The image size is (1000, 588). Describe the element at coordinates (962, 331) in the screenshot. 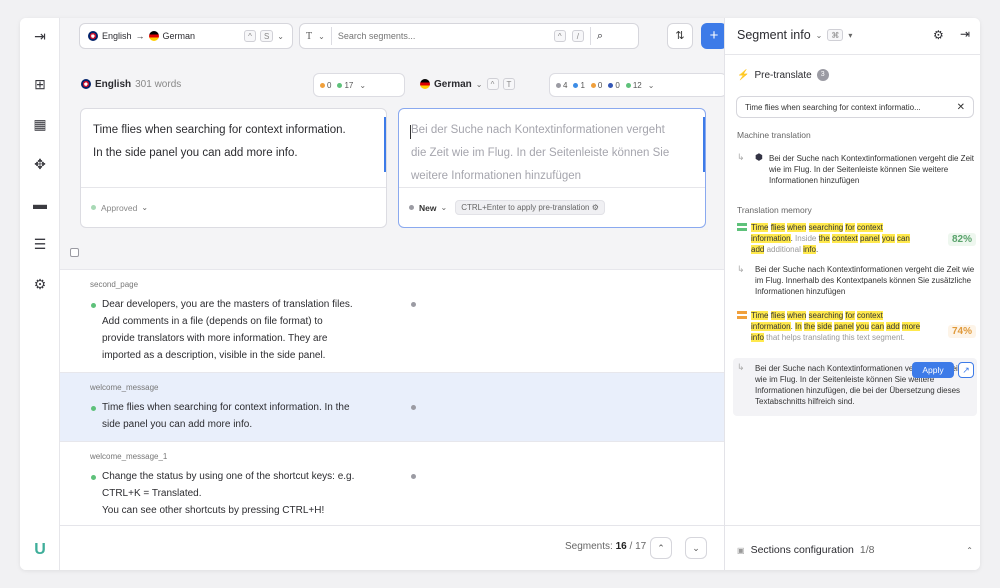

I see `tm2-match-percent: 74%` at that location.